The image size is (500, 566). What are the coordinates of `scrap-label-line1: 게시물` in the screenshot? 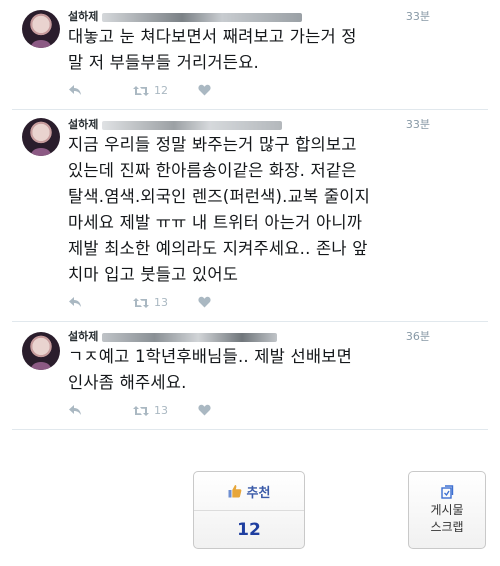 It's located at (447, 509).